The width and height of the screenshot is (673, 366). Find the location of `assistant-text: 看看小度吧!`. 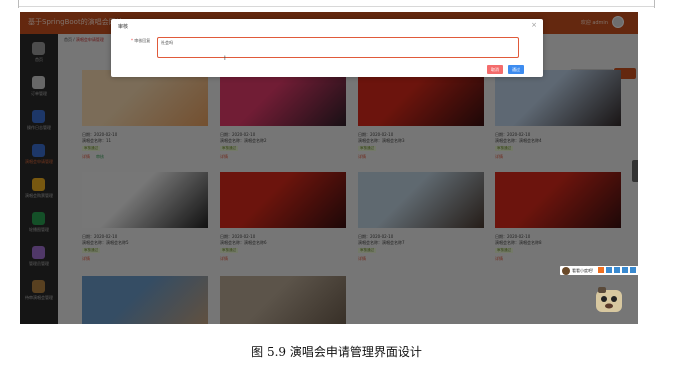

assistant-text: 看看小度吧! is located at coordinates (583, 270).